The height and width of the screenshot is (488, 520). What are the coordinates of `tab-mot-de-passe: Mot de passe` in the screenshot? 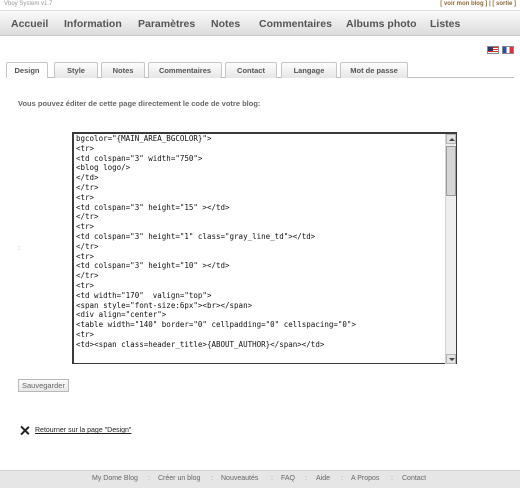 It's located at (374, 70).